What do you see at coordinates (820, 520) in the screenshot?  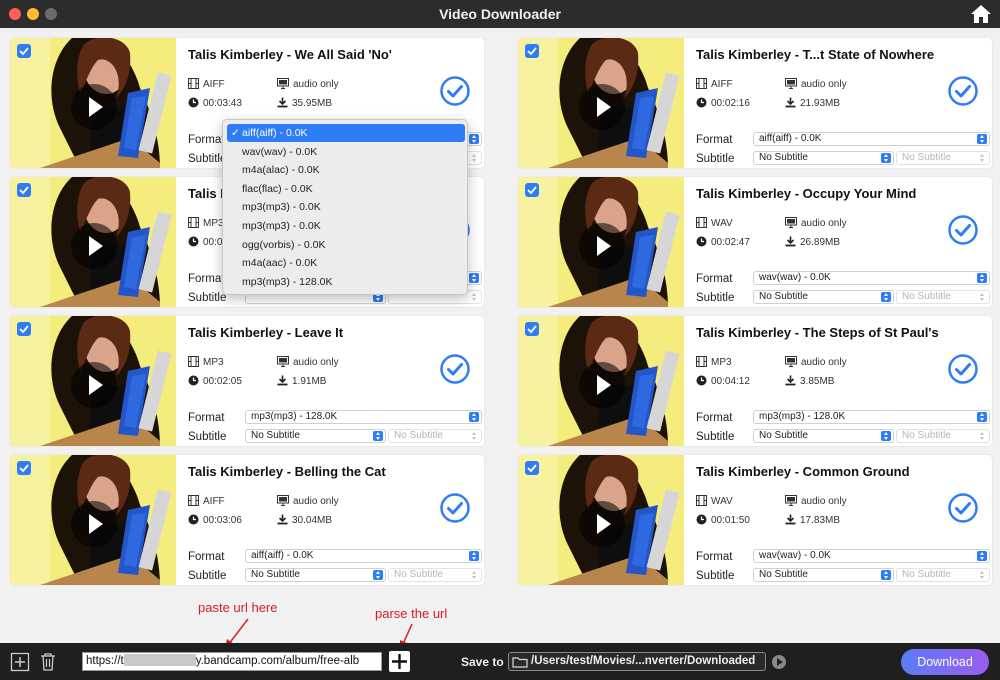 I see `file-size: 17.83MB` at bounding box center [820, 520].